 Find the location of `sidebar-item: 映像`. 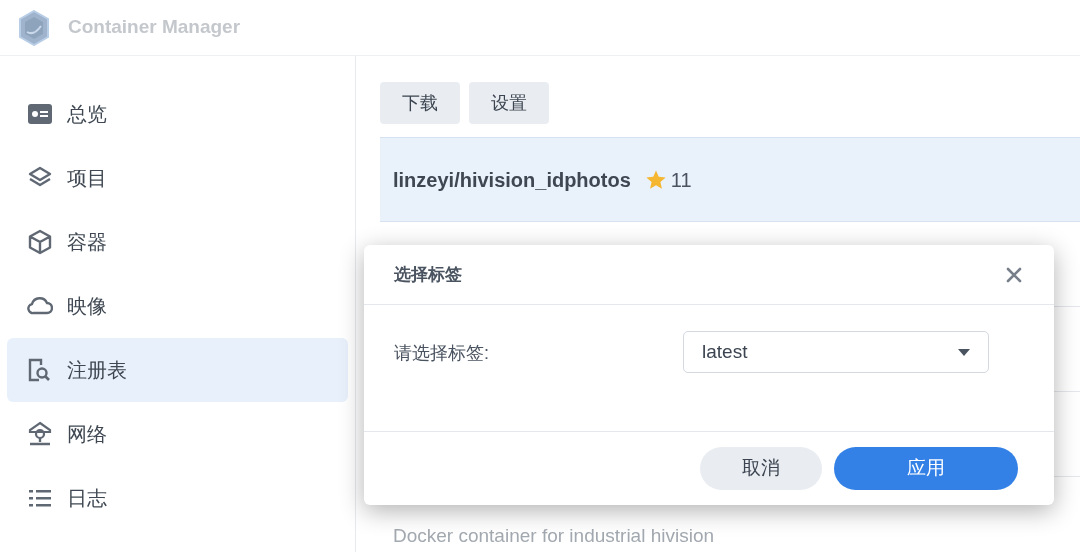

sidebar-item: 映像 is located at coordinates (177, 306).